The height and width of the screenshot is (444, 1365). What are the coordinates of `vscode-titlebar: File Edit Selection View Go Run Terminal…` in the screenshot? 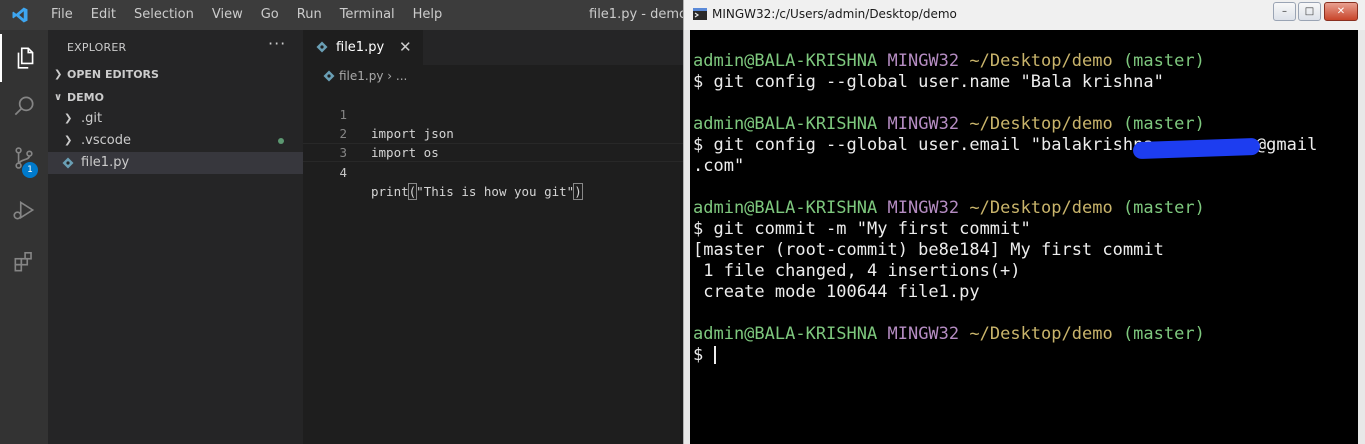 It's located at (343, 15).